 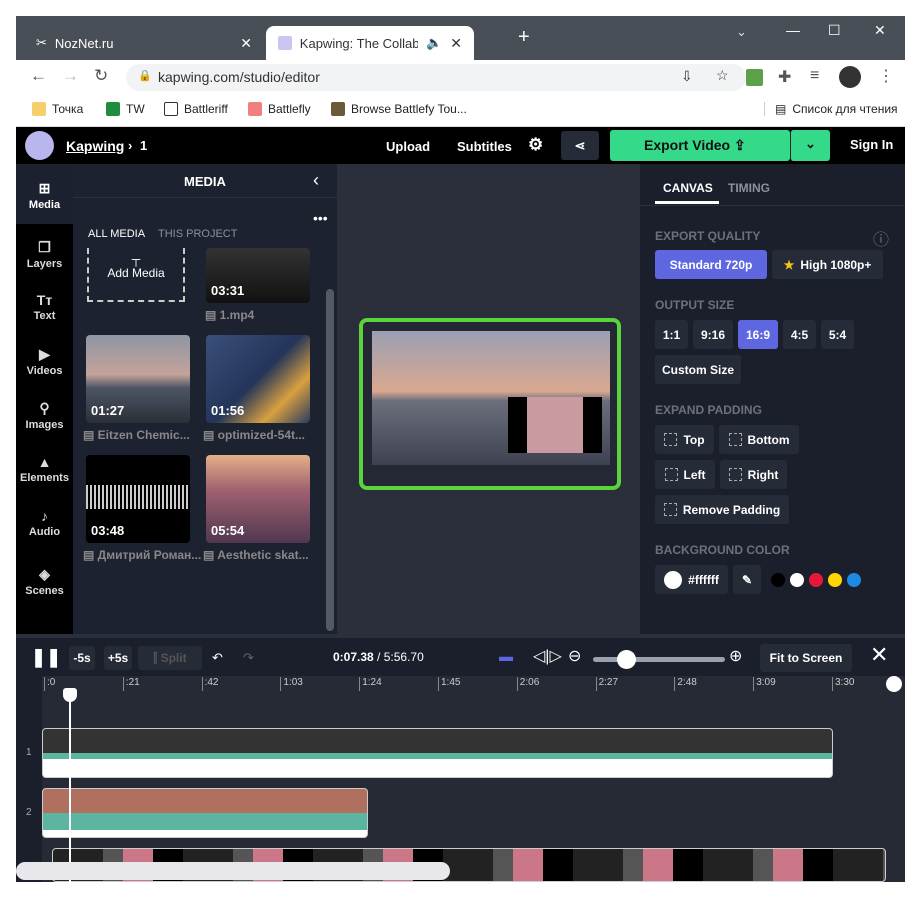 What do you see at coordinates (460, 636) in the screenshot?
I see `resize-handle` at bounding box center [460, 636].